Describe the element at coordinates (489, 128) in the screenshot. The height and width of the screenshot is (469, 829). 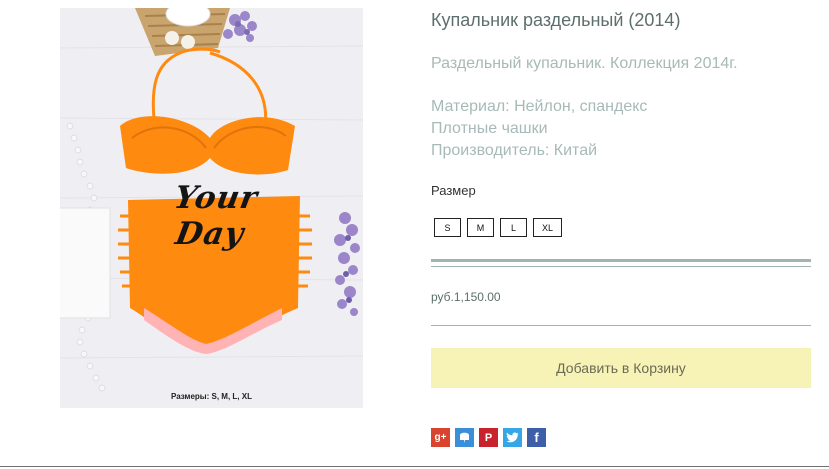
I see `spec-cups: Плотные чашки` at that location.